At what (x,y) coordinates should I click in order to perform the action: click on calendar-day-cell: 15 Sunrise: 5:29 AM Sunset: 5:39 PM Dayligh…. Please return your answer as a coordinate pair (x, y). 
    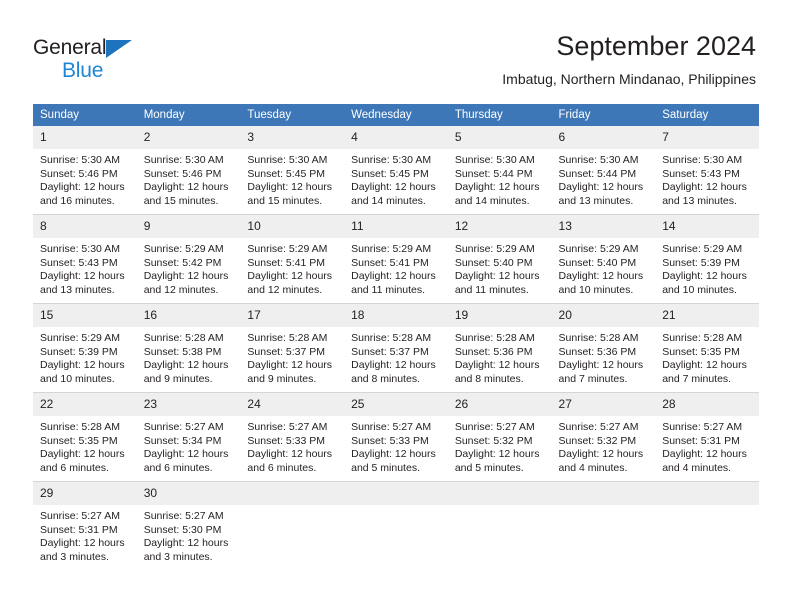
    Looking at the image, I should click on (85, 348).